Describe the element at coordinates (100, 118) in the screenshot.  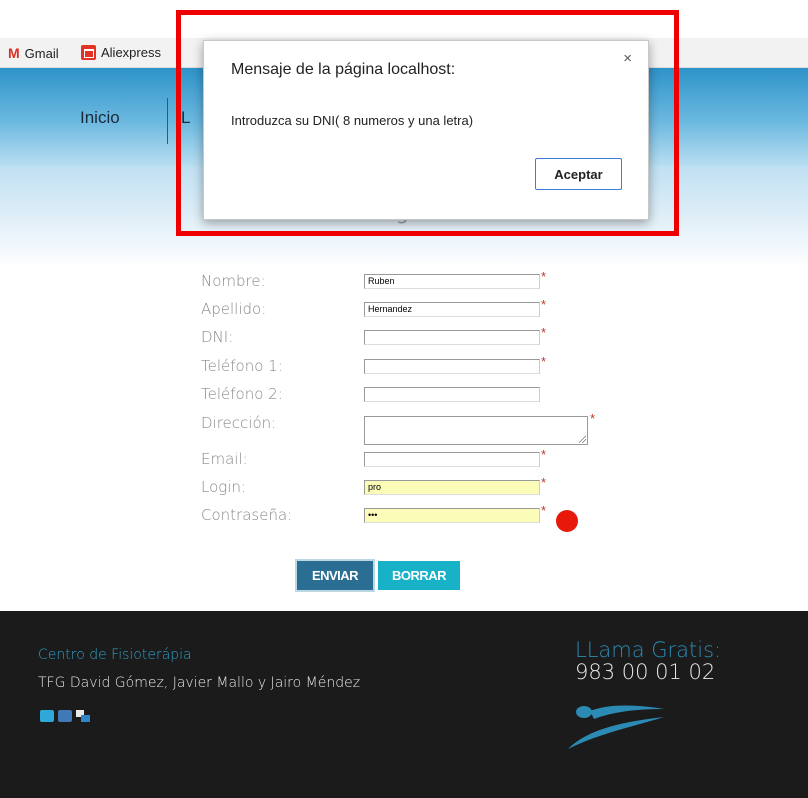
I see `nav-item-inicio: Inicio` at that location.